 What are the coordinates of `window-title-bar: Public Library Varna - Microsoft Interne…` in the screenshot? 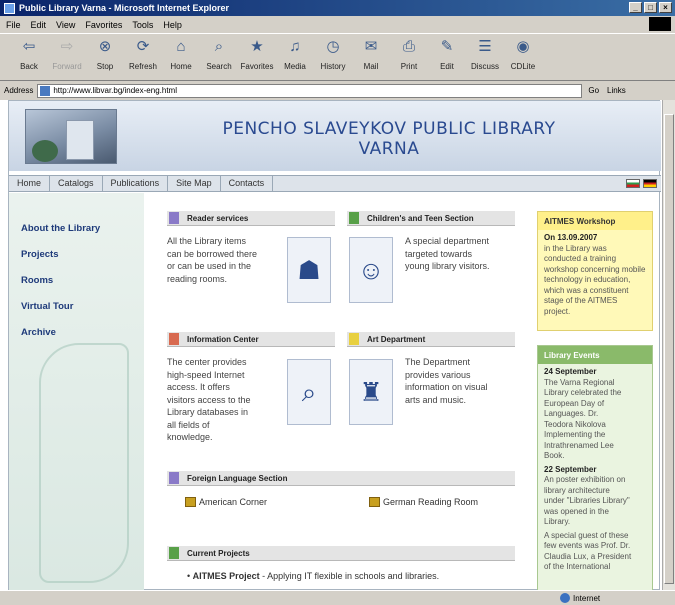 It's located at (337, 8).